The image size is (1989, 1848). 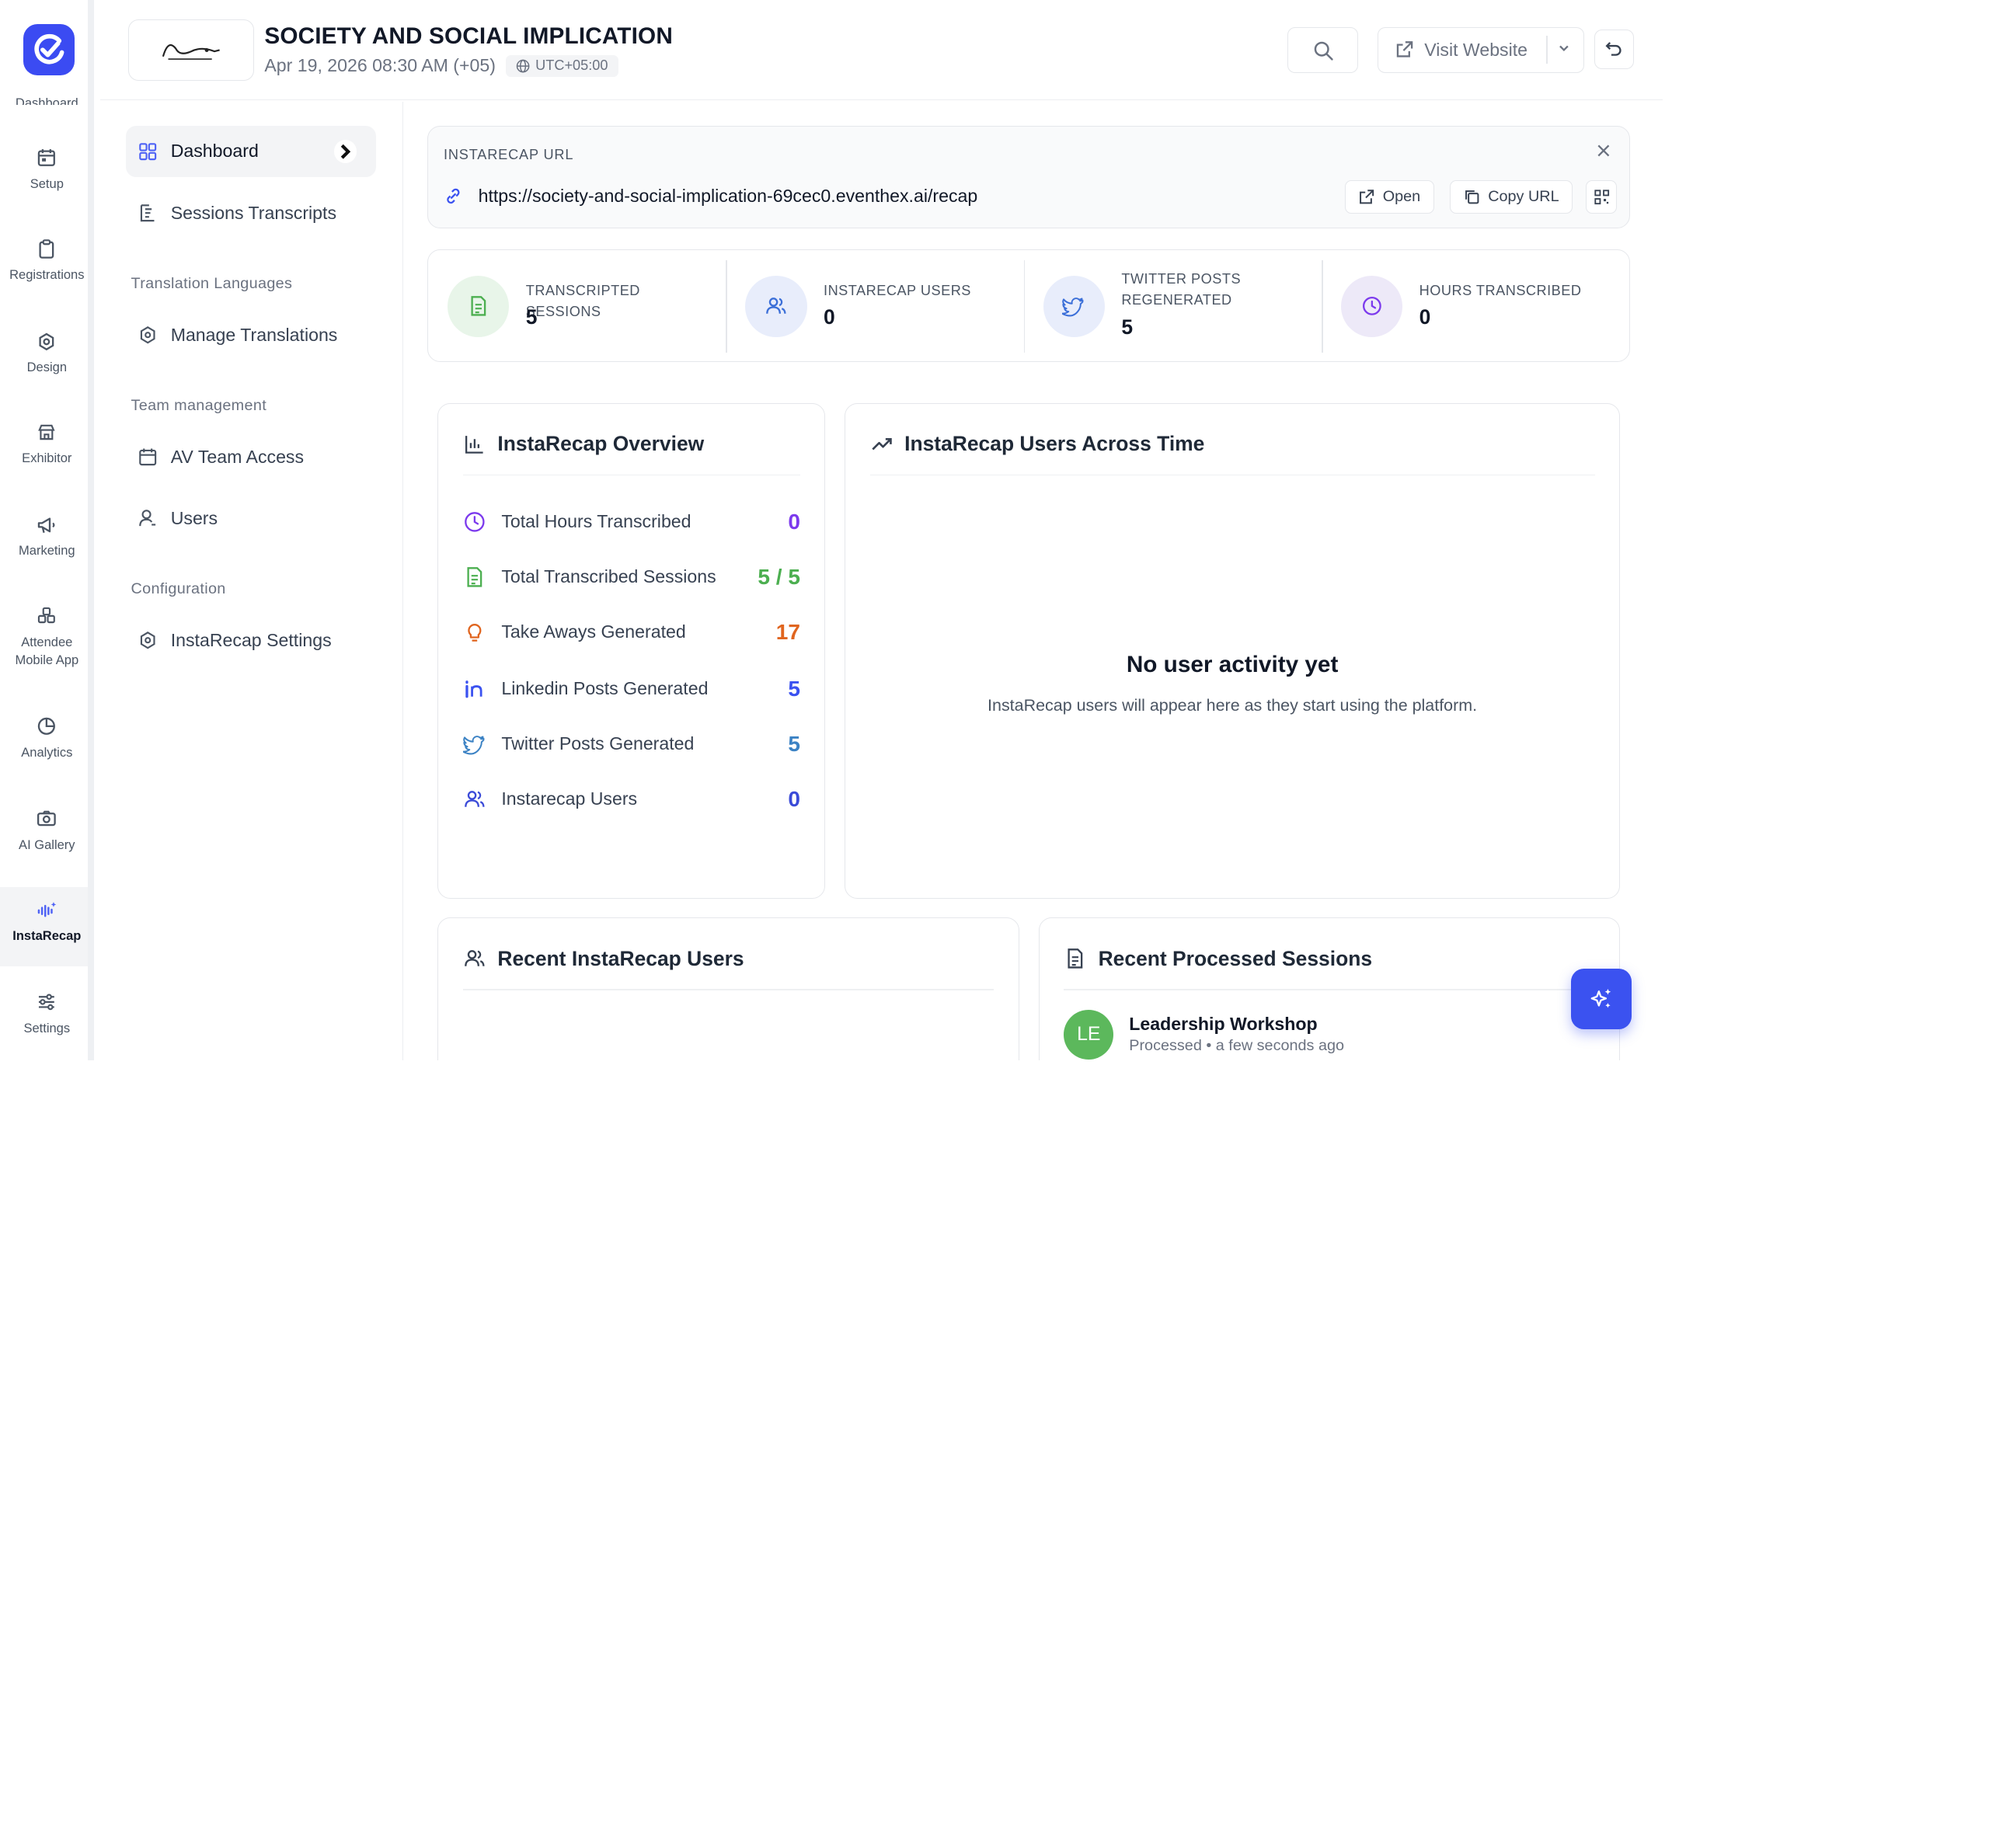 I want to click on session-name: Leadership Workshop, so click(x=1223, y=1024).